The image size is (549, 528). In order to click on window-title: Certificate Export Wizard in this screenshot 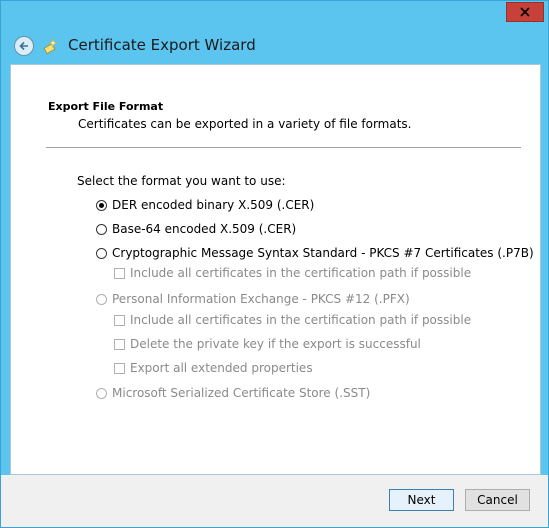, I will do `click(162, 45)`.